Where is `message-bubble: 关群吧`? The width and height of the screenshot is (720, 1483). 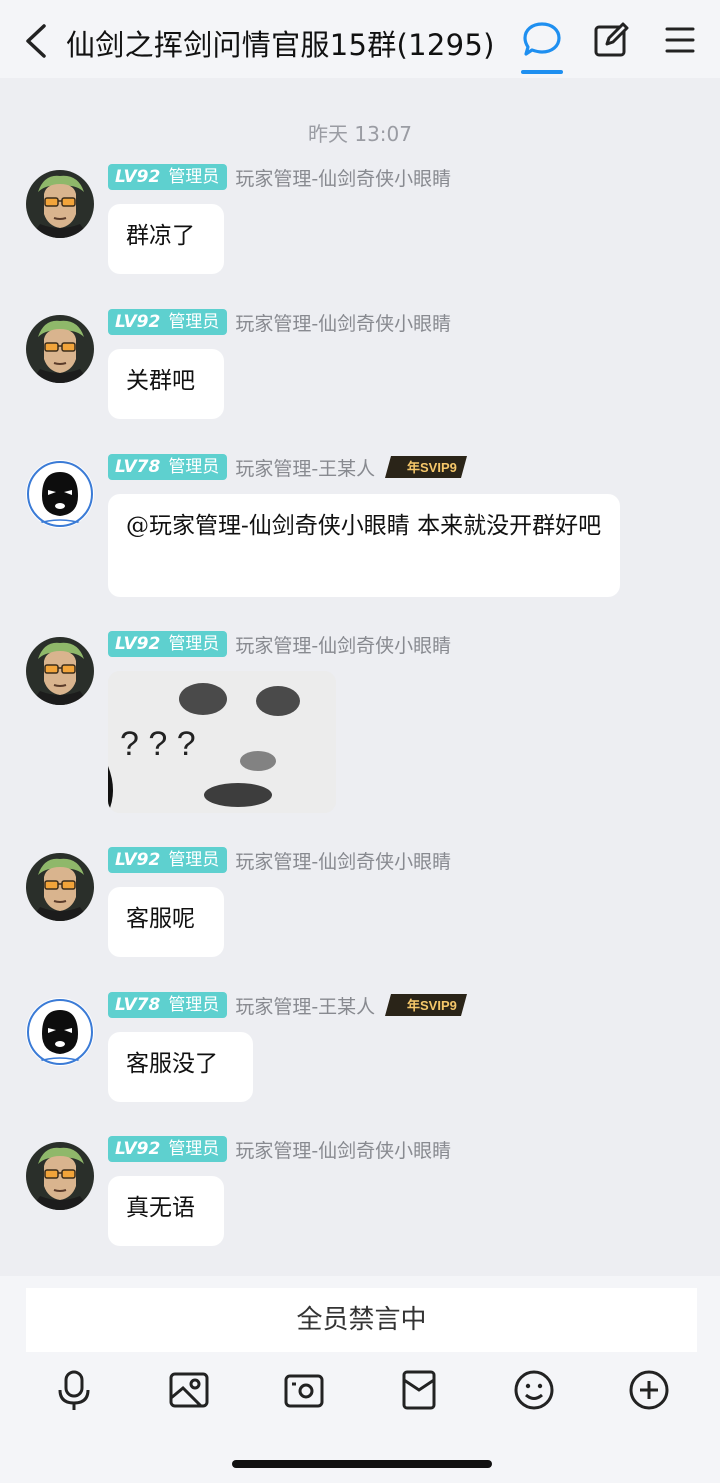
message-bubble: 关群吧 is located at coordinates (166, 384).